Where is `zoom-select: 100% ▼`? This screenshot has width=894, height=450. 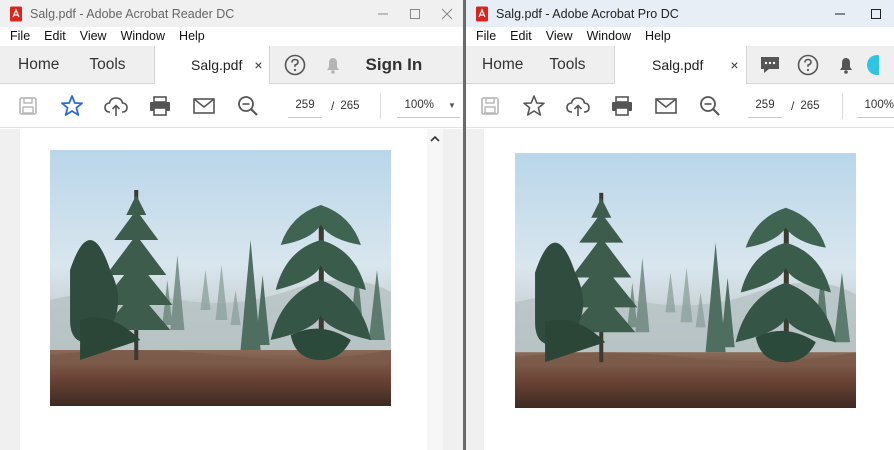
zoom-select: 100% ▼ is located at coordinates (428, 106).